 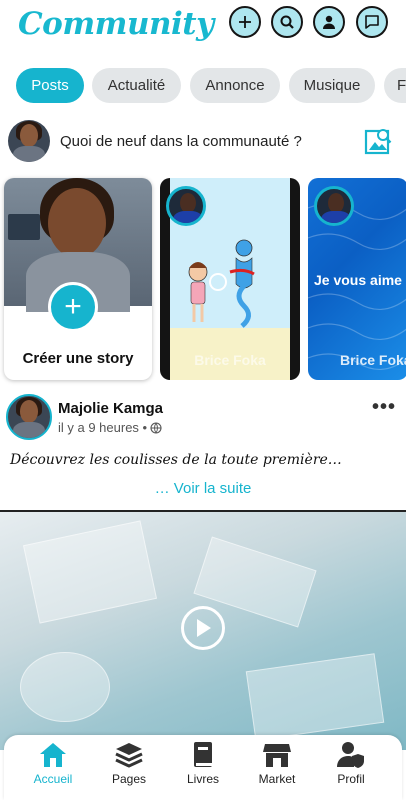 What do you see at coordinates (203, 754) in the screenshot?
I see `book-icon` at bounding box center [203, 754].